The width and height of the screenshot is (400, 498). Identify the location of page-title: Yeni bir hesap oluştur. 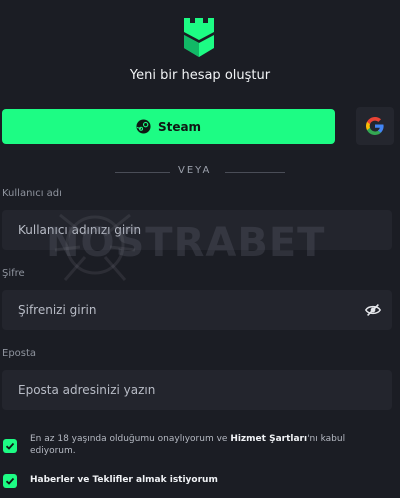
(200, 75).